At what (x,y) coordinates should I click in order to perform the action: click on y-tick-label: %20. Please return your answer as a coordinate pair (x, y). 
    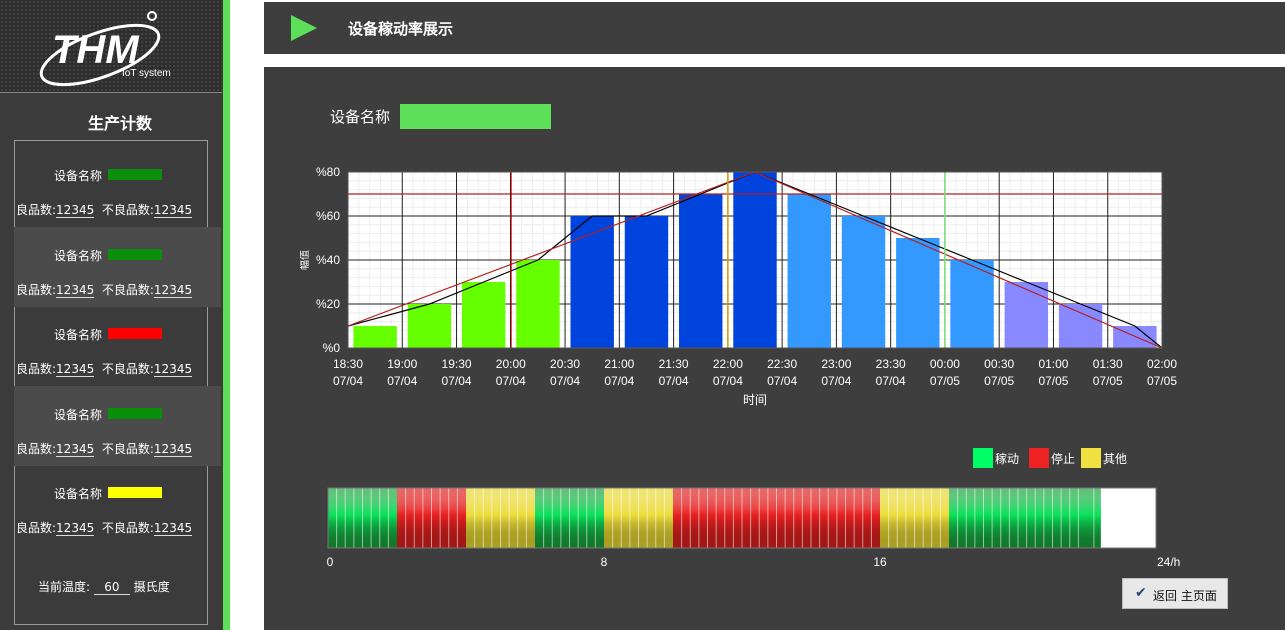
    Looking at the image, I should click on (328, 304).